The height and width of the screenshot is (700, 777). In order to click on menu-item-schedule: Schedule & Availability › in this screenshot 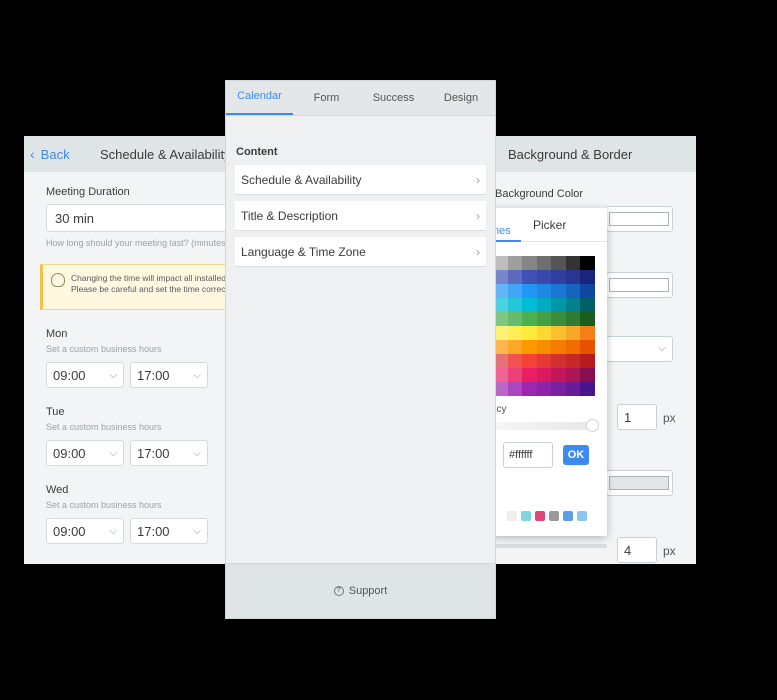, I will do `click(360, 180)`.